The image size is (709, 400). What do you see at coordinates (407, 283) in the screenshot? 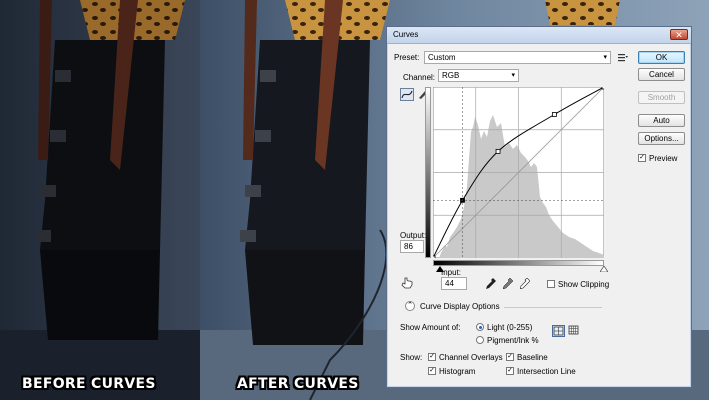
I see `targeted-adjustment-icon` at bounding box center [407, 283].